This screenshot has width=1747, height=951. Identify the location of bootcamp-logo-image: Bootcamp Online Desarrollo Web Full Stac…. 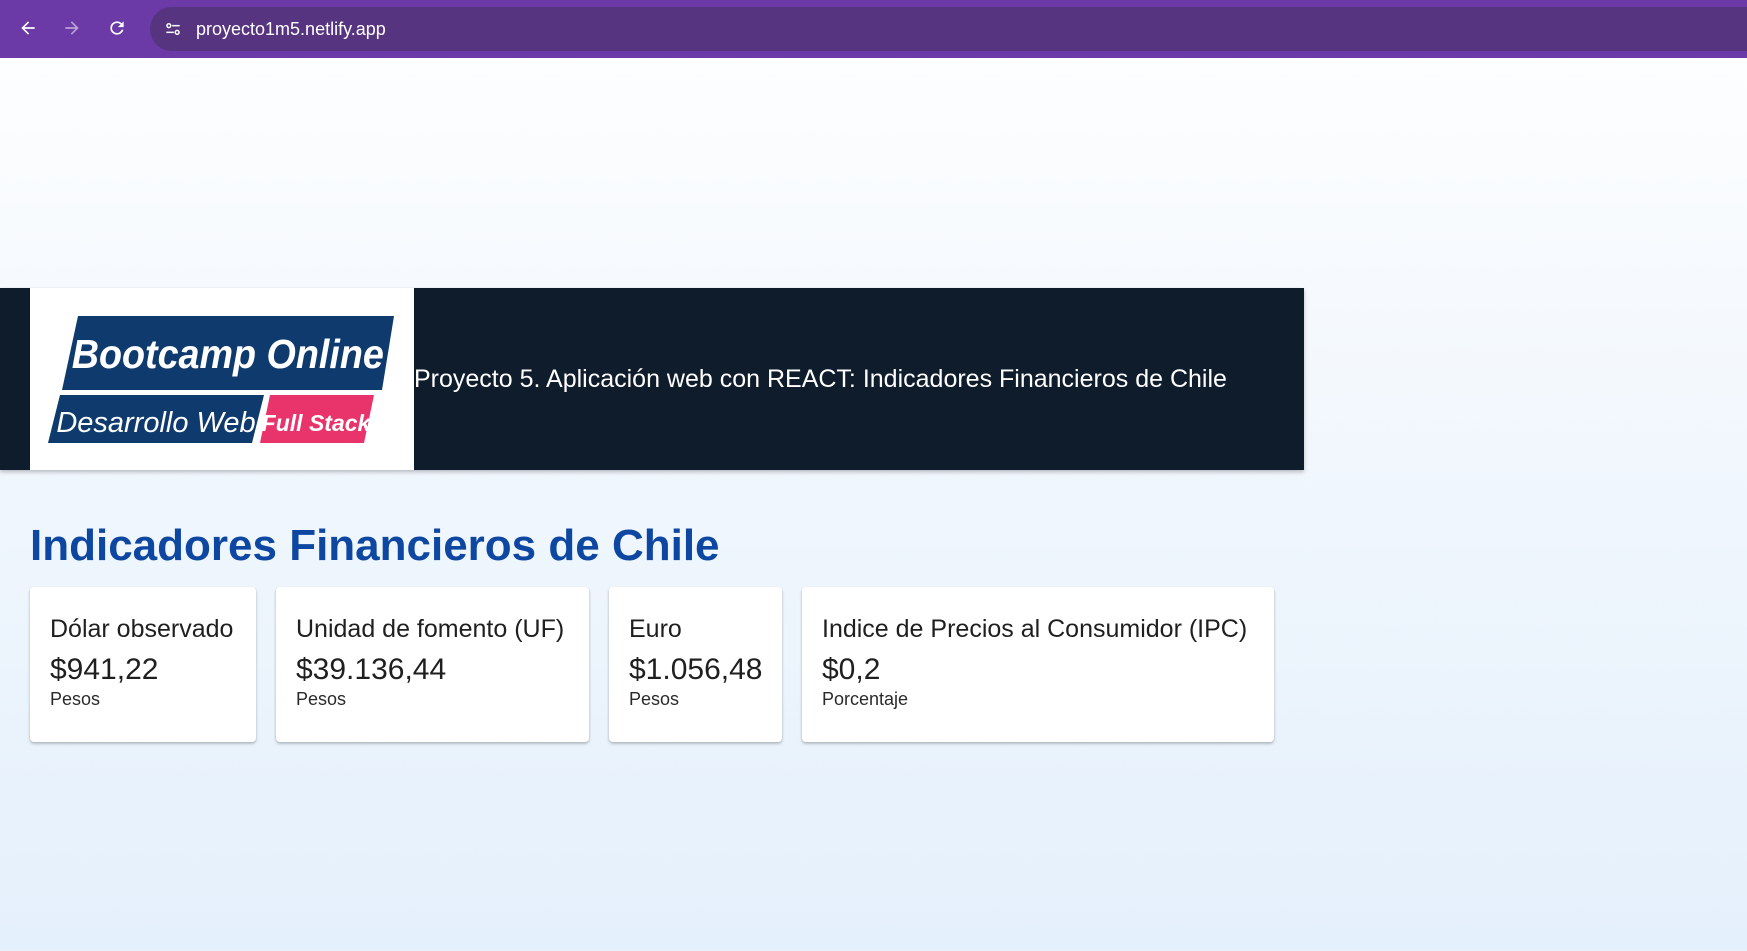
(221, 379).